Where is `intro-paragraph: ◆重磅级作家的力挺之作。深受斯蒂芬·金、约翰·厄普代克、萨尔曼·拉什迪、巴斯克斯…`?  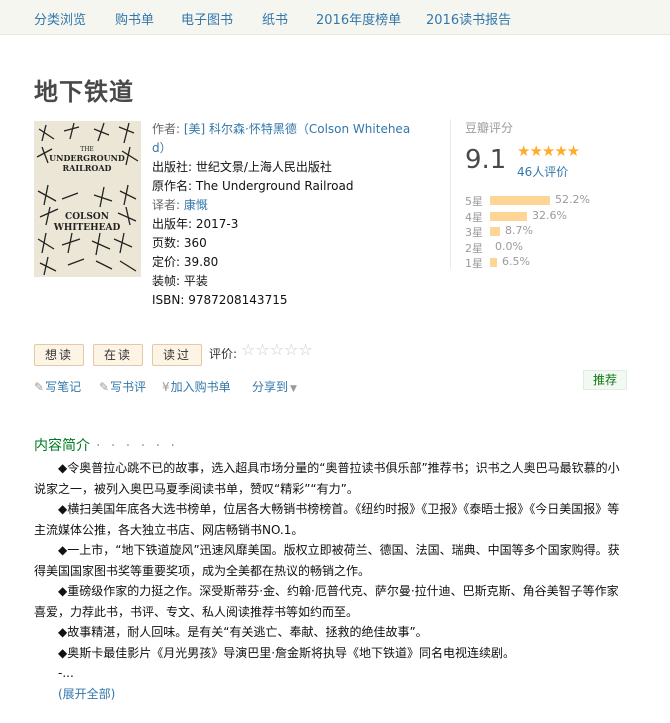
intro-paragraph: ◆重磅级作家的力挺之作。深受斯蒂芬·金、约翰·厄普代克、萨尔曼·拉什迪、巴斯克斯… is located at coordinates (326, 601).